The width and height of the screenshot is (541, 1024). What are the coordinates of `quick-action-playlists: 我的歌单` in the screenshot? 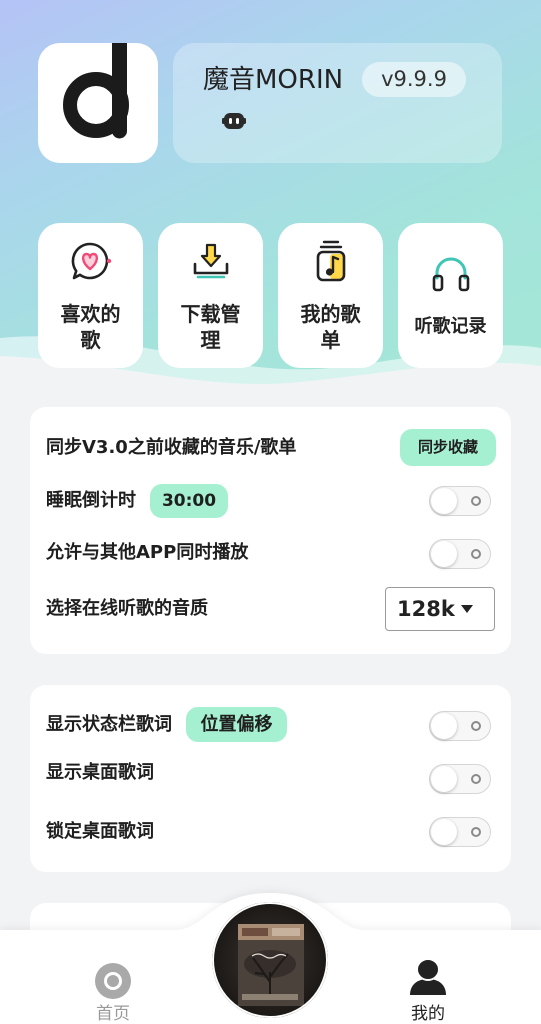 It's located at (330, 295).